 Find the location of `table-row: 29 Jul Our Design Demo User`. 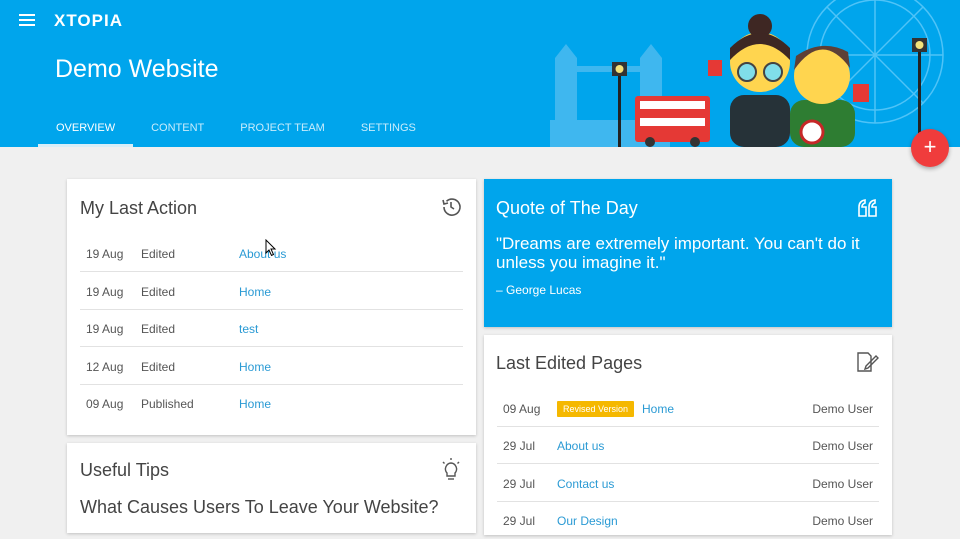

table-row: 29 Jul Our Design Demo User is located at coordinates (688, 520).